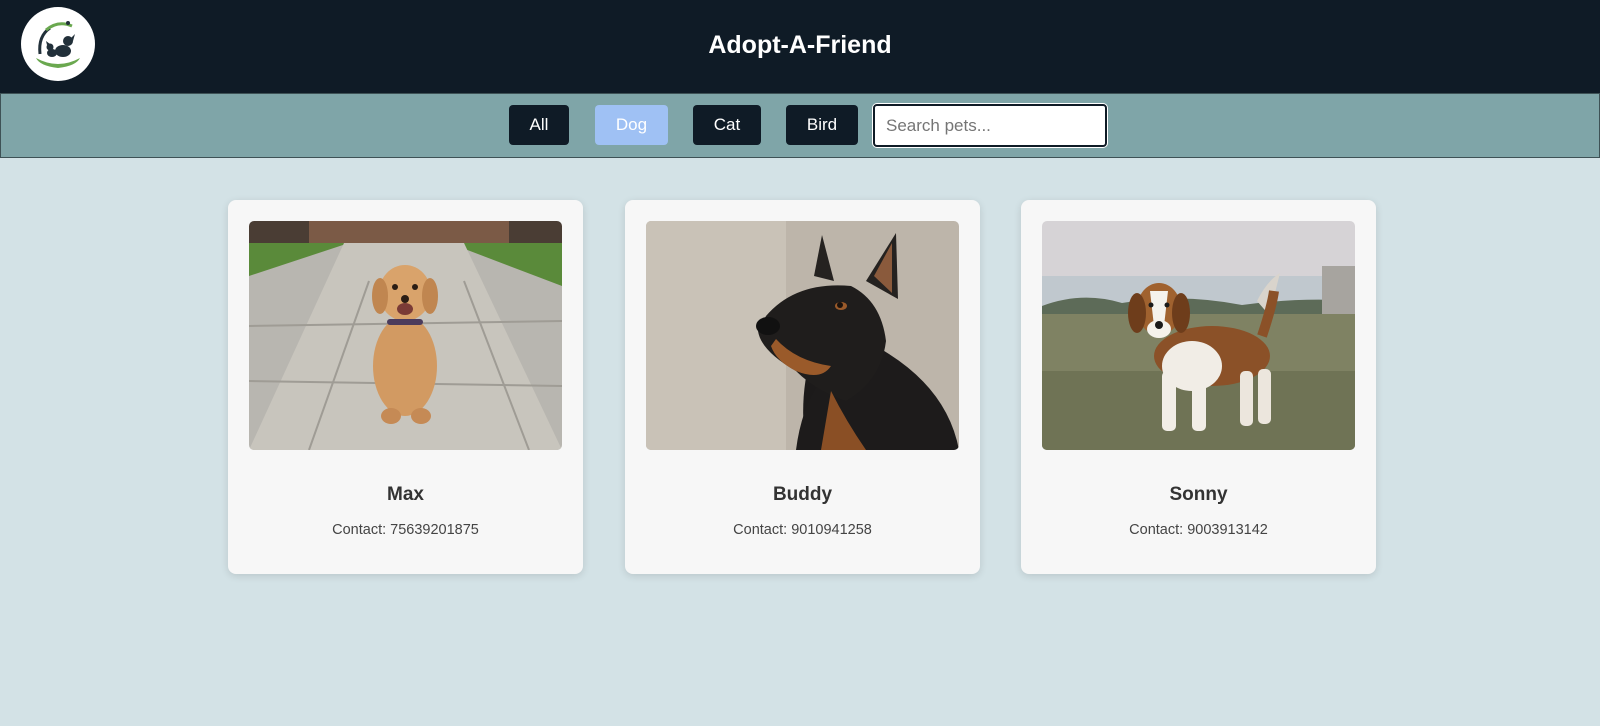 This screenshot has height=726, width=1600. Describe the element at coordinates (1198, 494) in the screenshot. I see `pet-name: Sonny` at that location.